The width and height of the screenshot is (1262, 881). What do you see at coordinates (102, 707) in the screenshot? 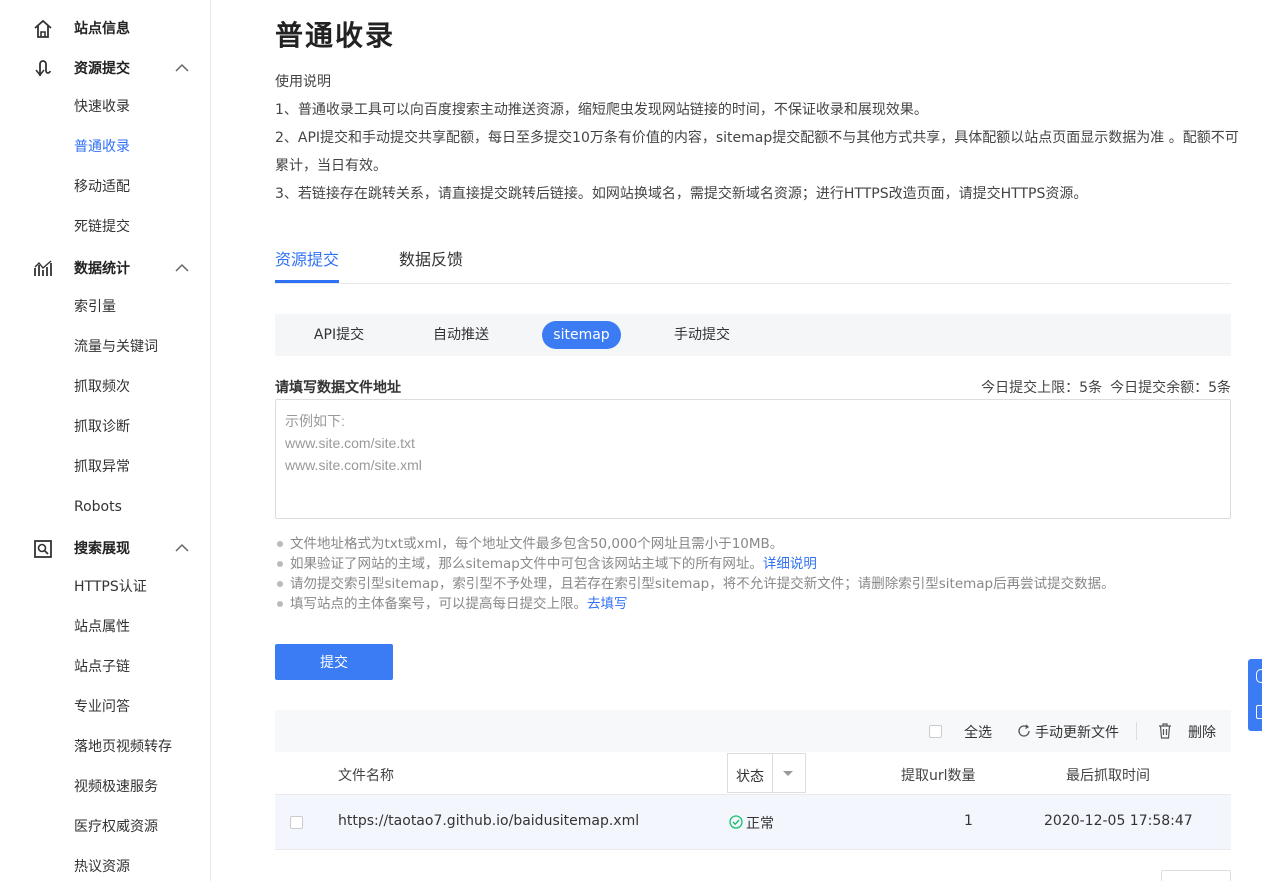
I see `sidebar-item-expert-qa: 专业问答` at bounding box center [102, 707].